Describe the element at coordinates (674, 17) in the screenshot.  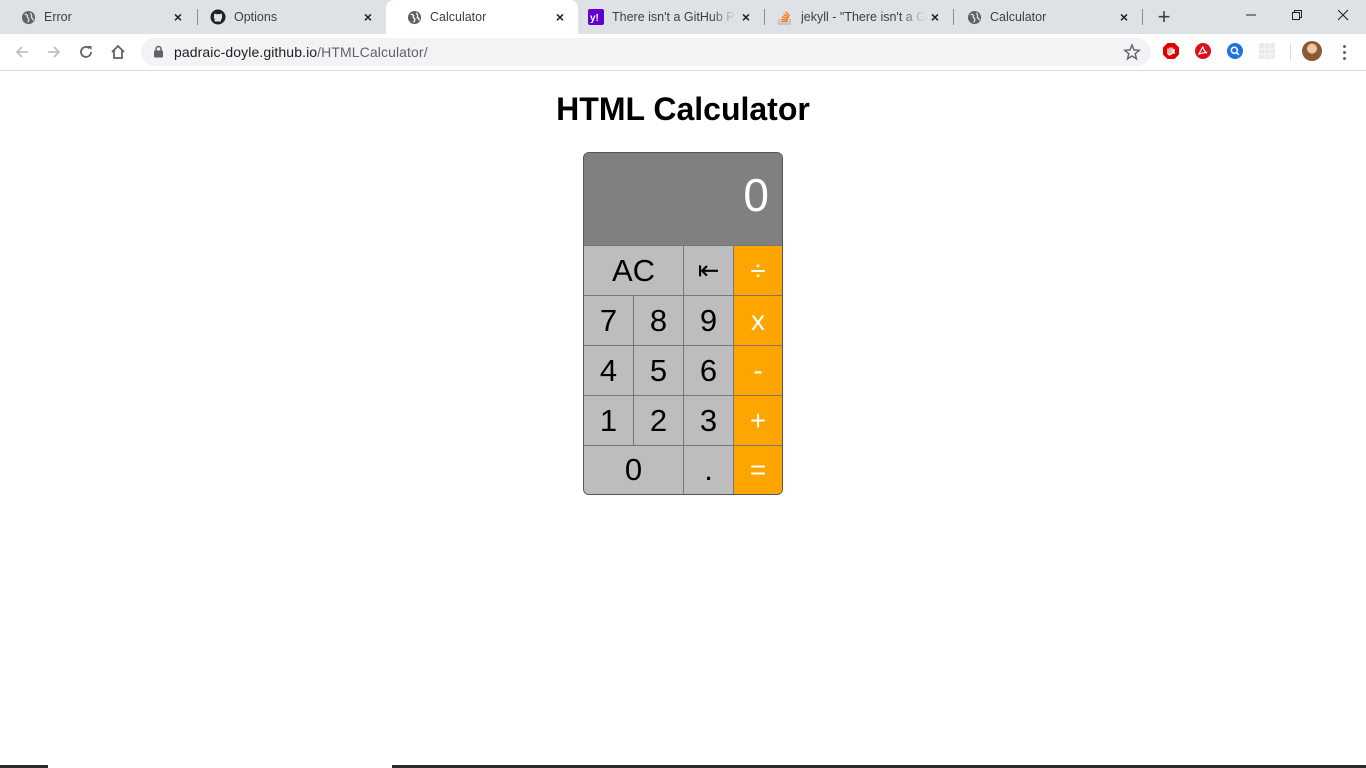
I see `tab-title: There isn't a GitHub Pag` at that location.